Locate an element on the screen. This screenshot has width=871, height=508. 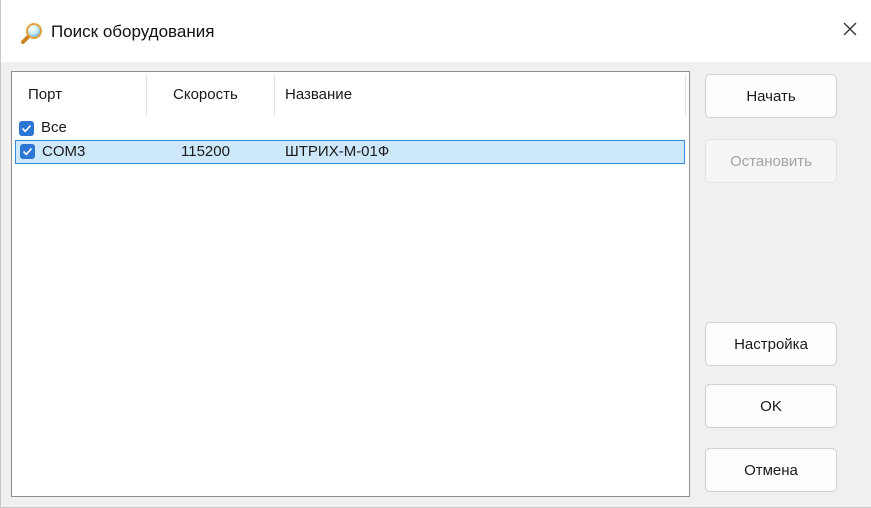
port-cell: COM3 is located at coordinates (64, 151).